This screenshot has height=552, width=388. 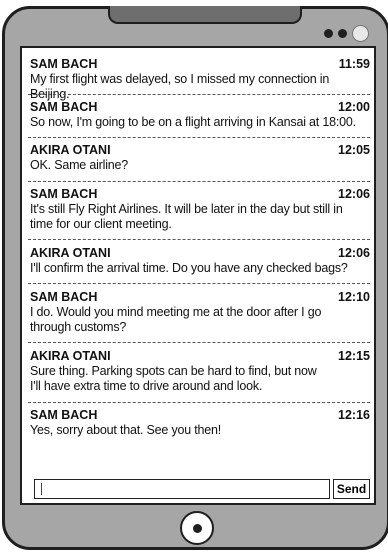 What do you see at coordinates (354, 64) in the screenshot?
I see `message-time: 11:59` at bounding box center [354, 64].